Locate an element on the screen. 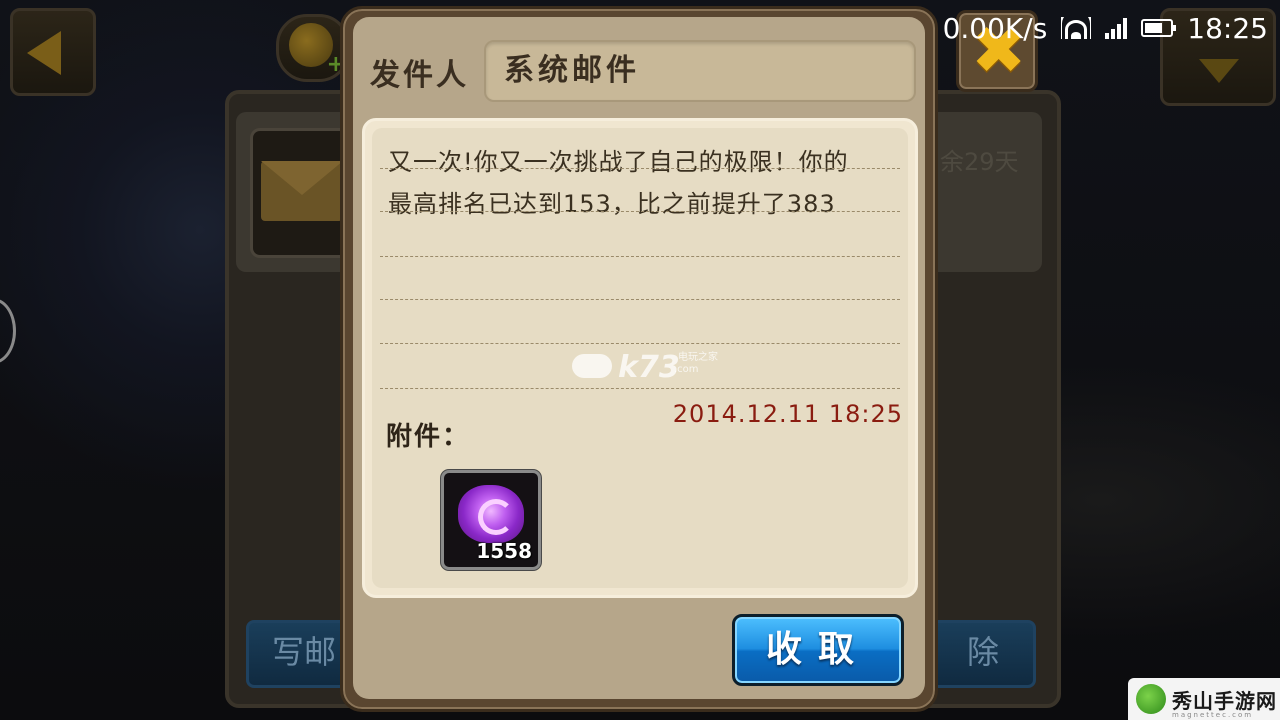 This screenshot has height=720, width=1280. logo-mark-icon is located at coordinates (1151, 699).